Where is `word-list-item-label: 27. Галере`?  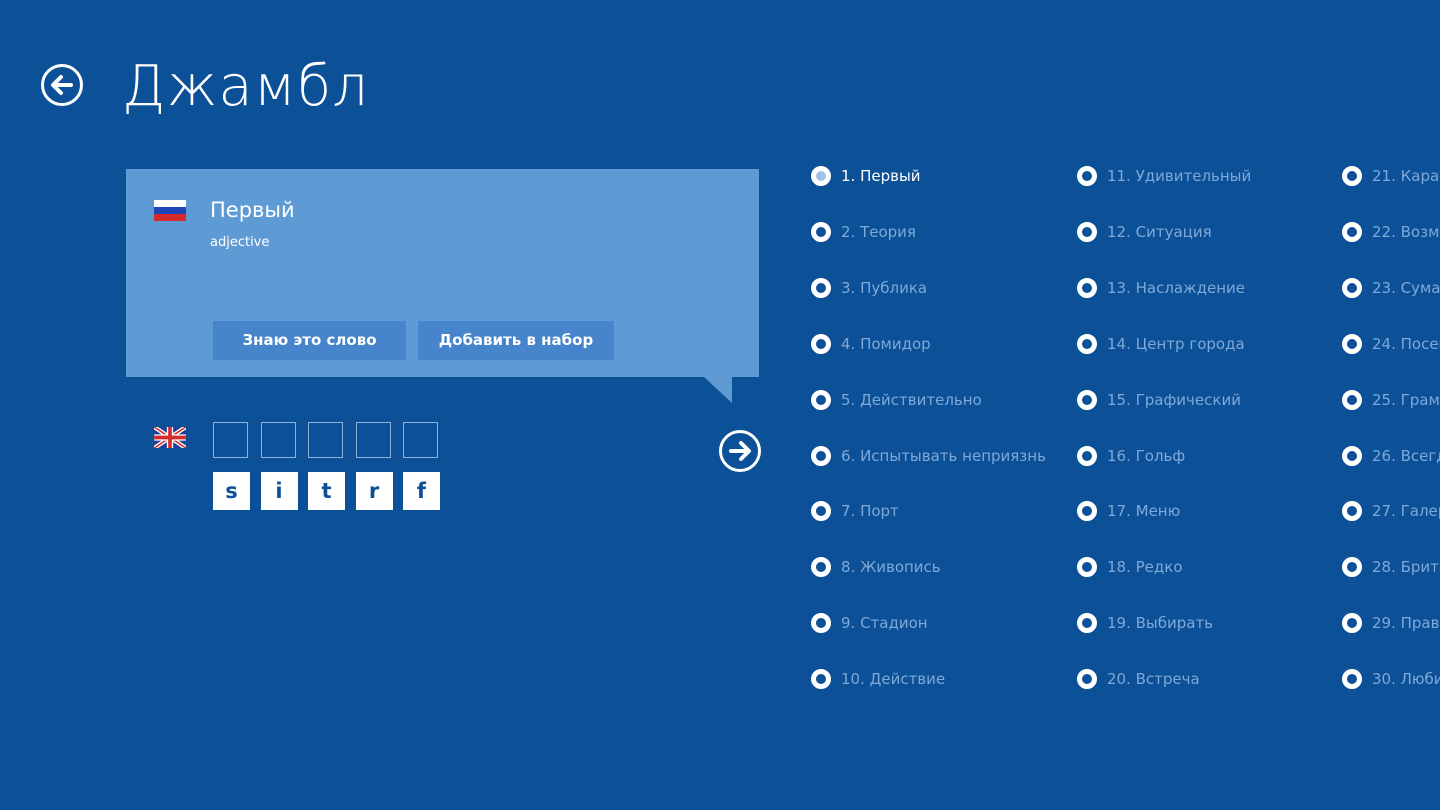
word-list-item-label: 27. Галере is located at coordinates (1406, 511).